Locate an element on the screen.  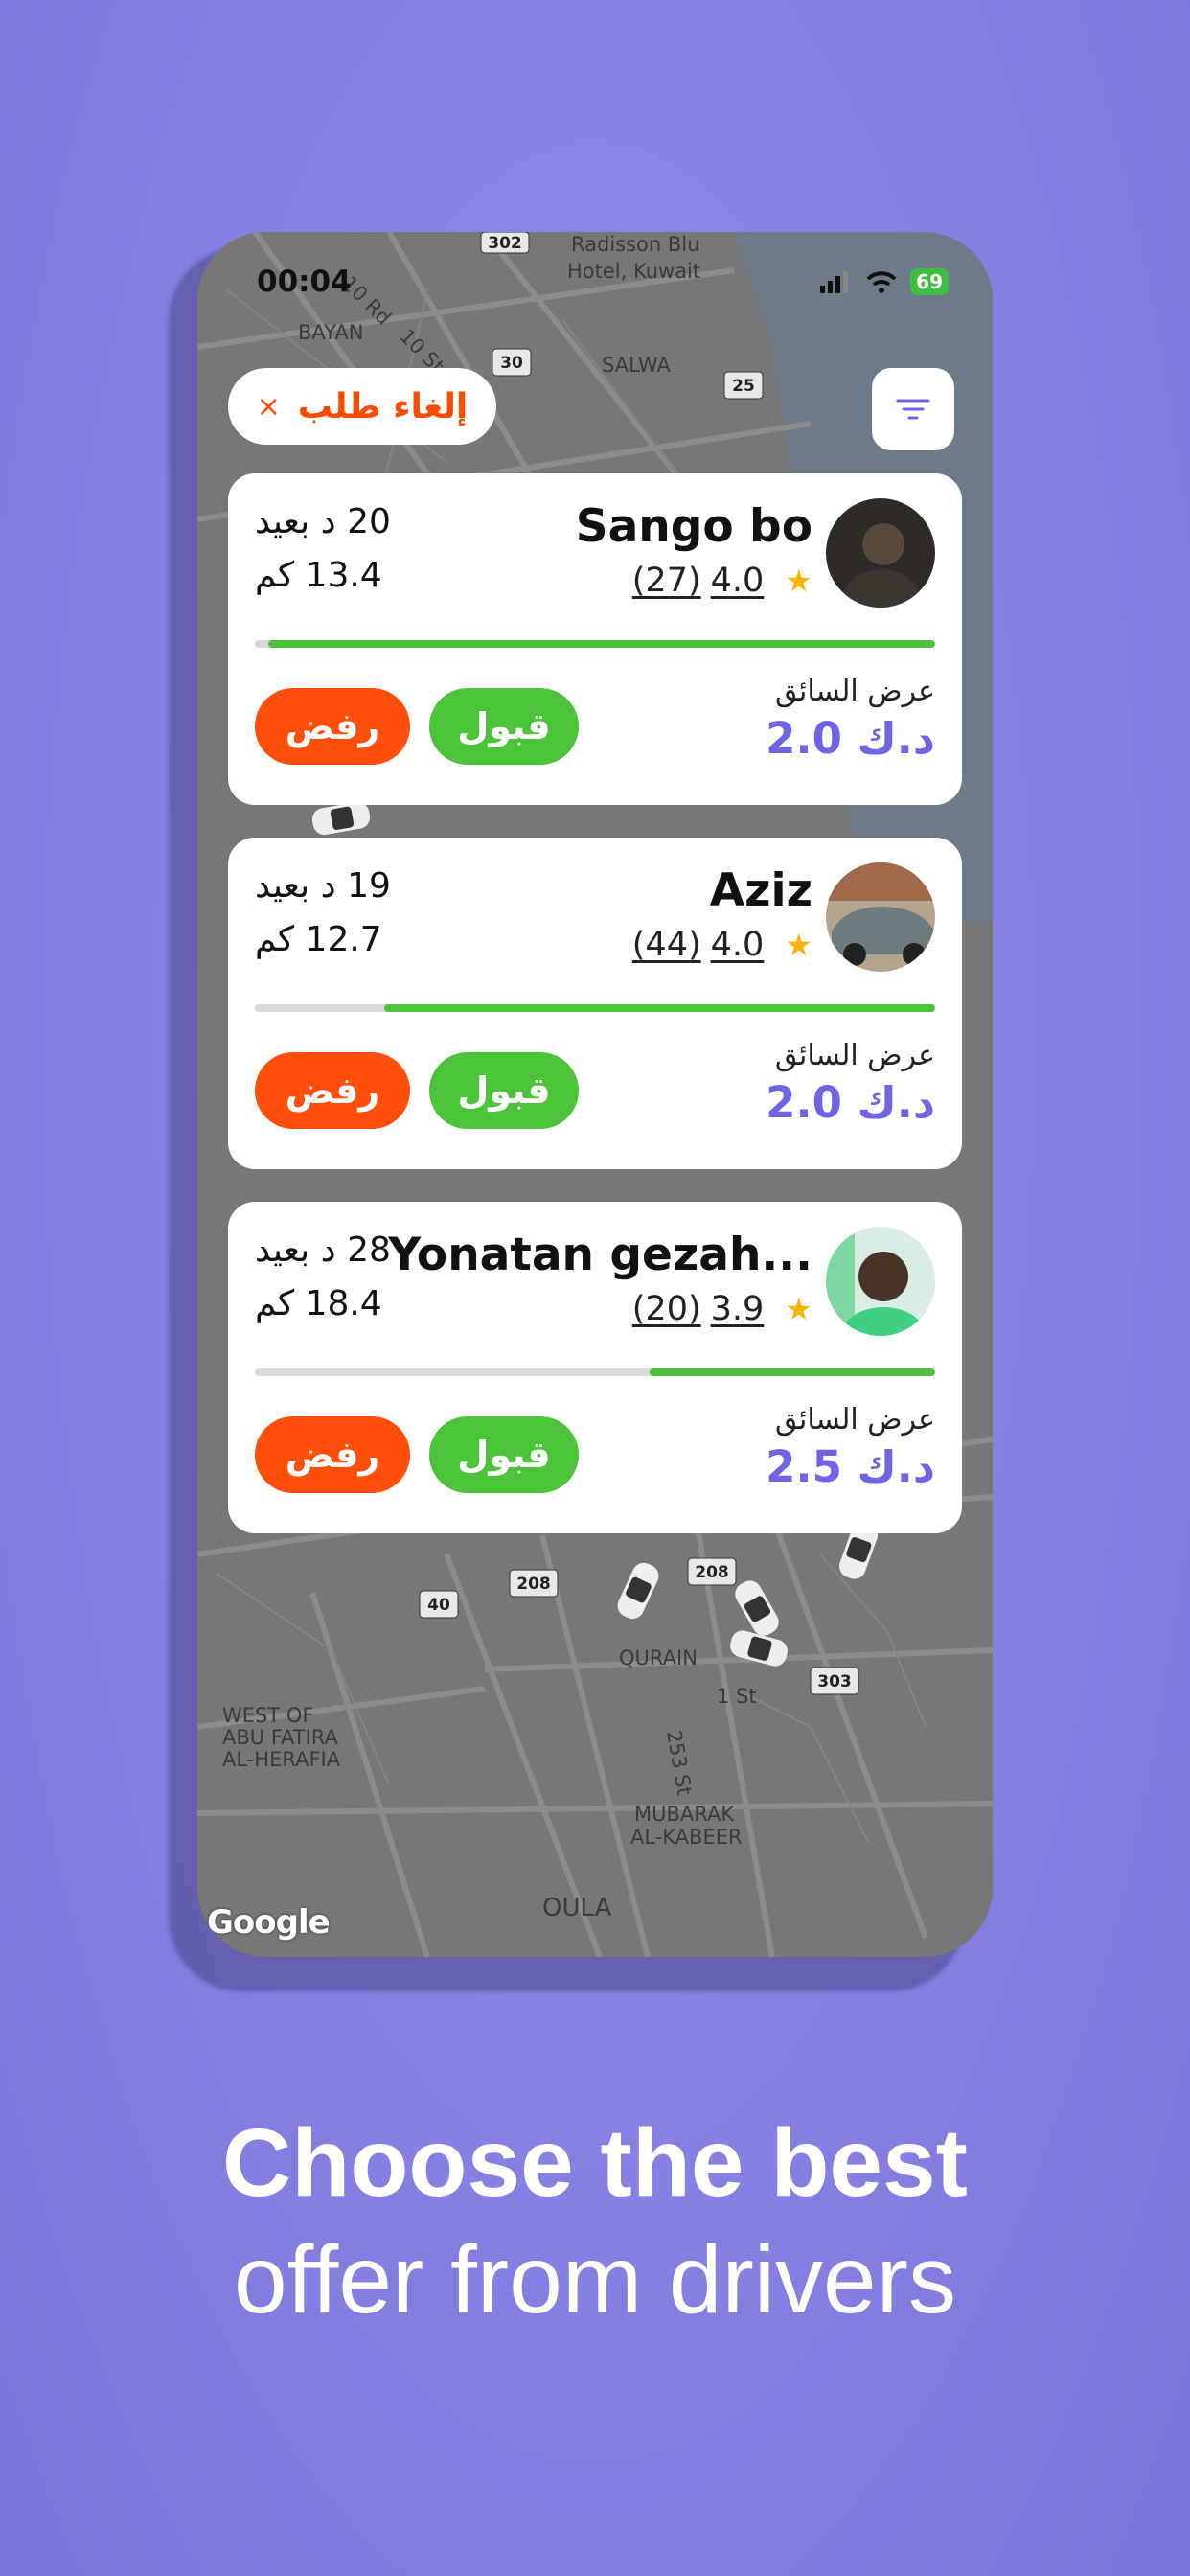
driver-name: Aziz is located at coordinates (761, 890).